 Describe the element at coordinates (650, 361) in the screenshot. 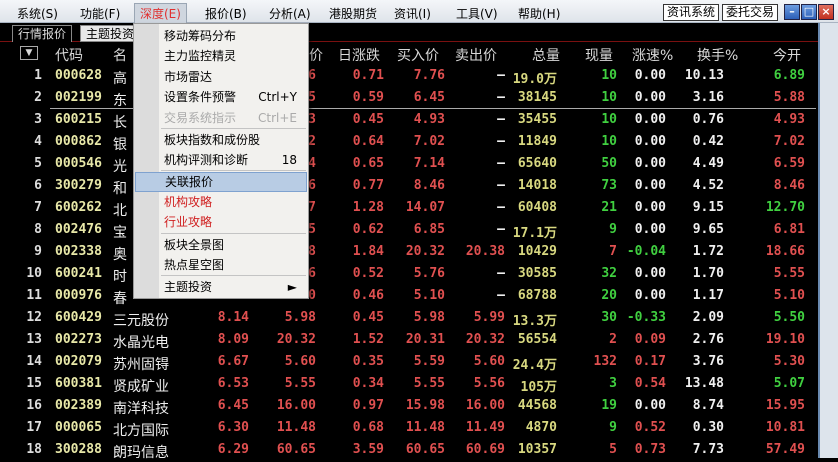

I see `speed: 0.17` at that location.